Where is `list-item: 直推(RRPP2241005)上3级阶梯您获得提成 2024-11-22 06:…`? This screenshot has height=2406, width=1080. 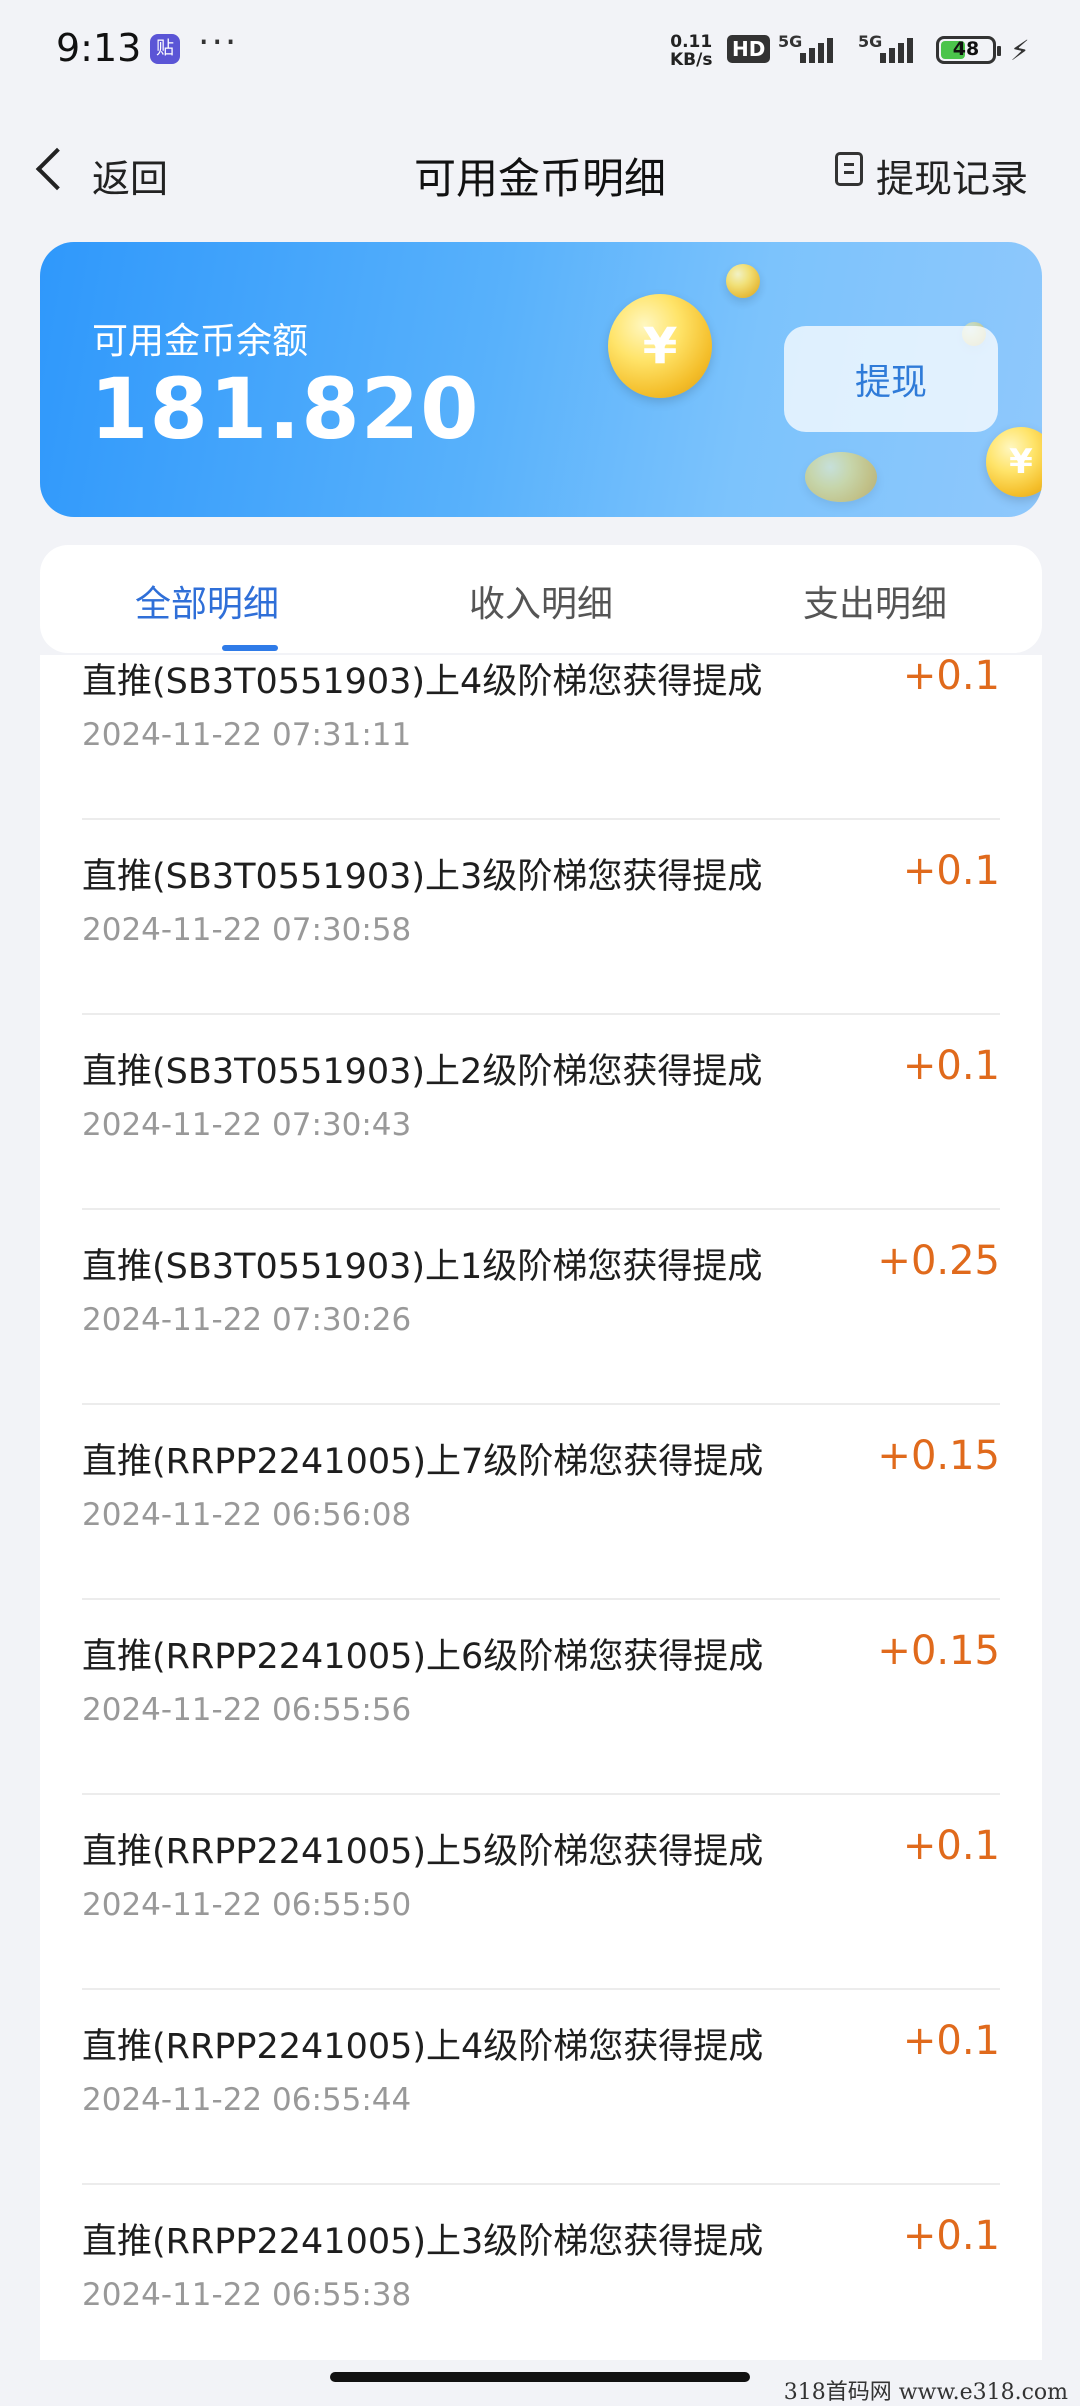
list-item: 直推(RRPP2241005)上3级阶梯您获得提成 2024-11-22 06:… is located at coordinates (541, 2272).